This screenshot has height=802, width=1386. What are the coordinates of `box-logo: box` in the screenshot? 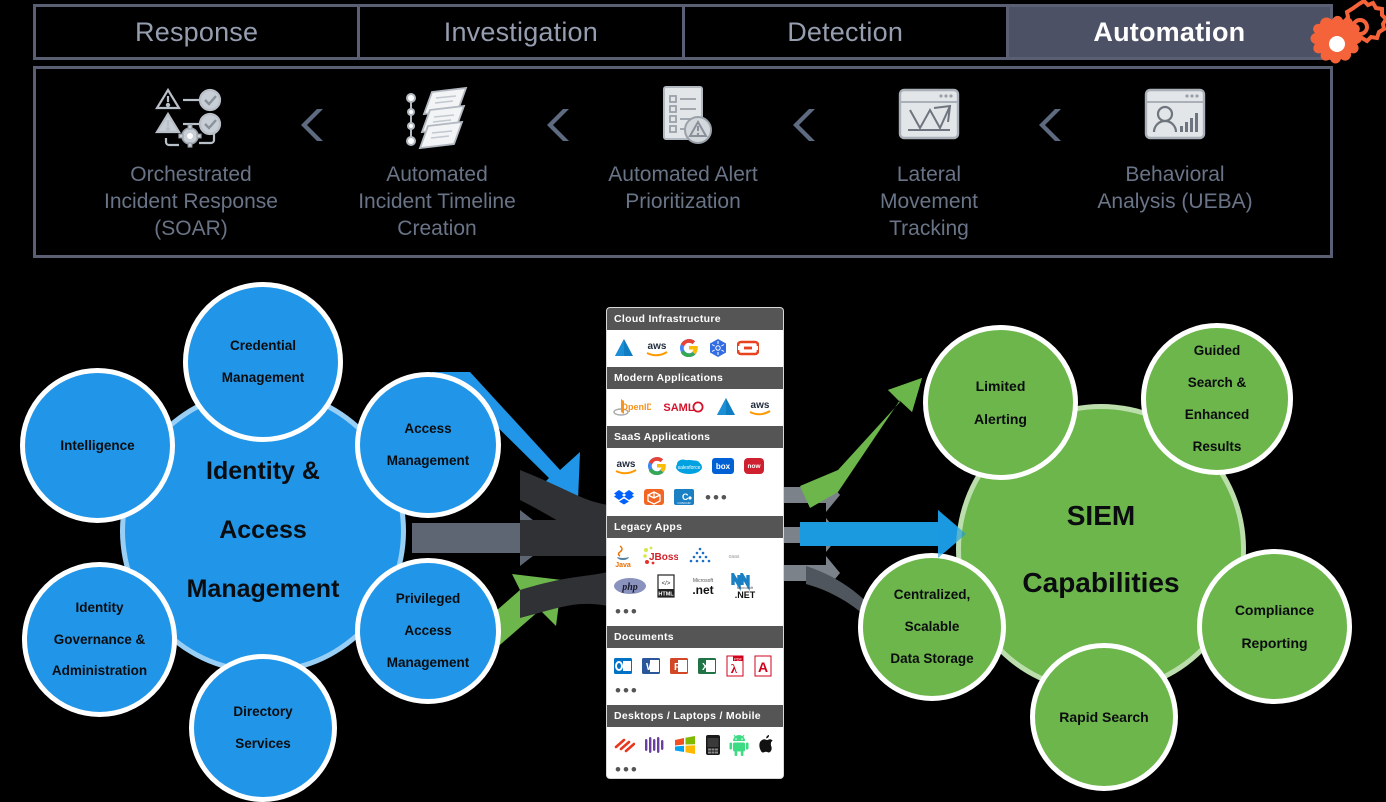 It's located at (723, 466).